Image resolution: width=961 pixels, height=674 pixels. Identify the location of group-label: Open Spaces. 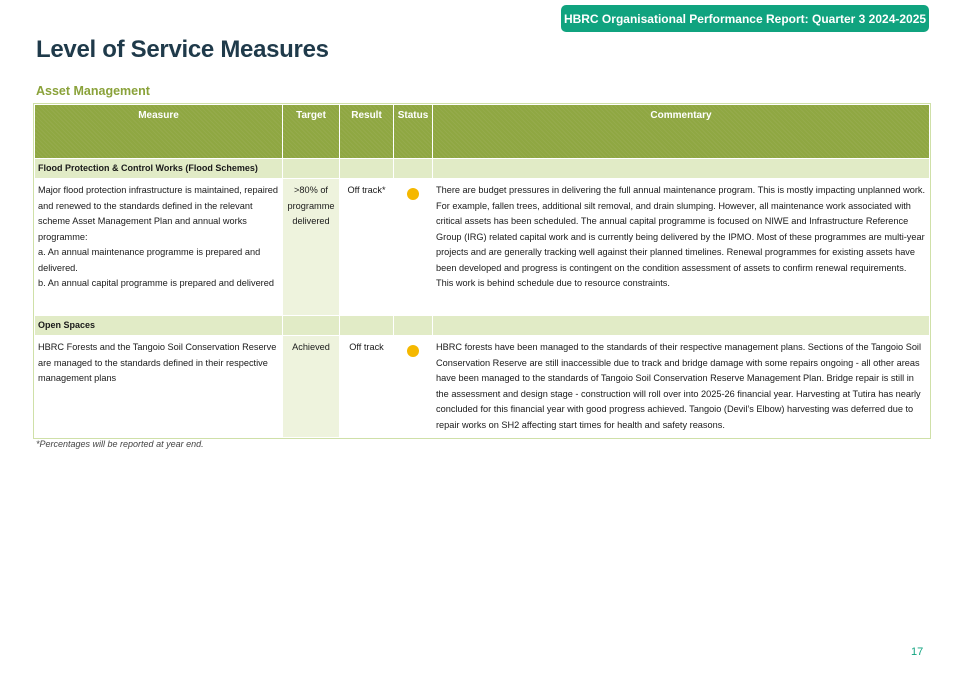
(158, 325).